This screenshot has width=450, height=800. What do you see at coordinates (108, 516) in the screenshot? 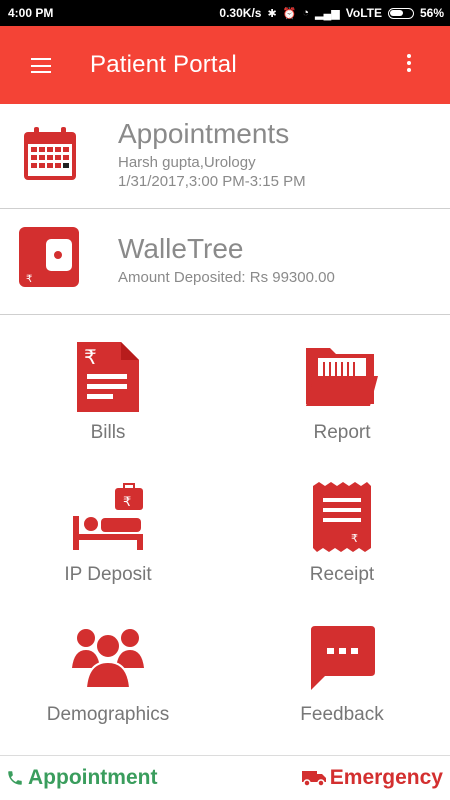
I see `hospital-bed-icon: ₹` at bounding box center [108, 516].